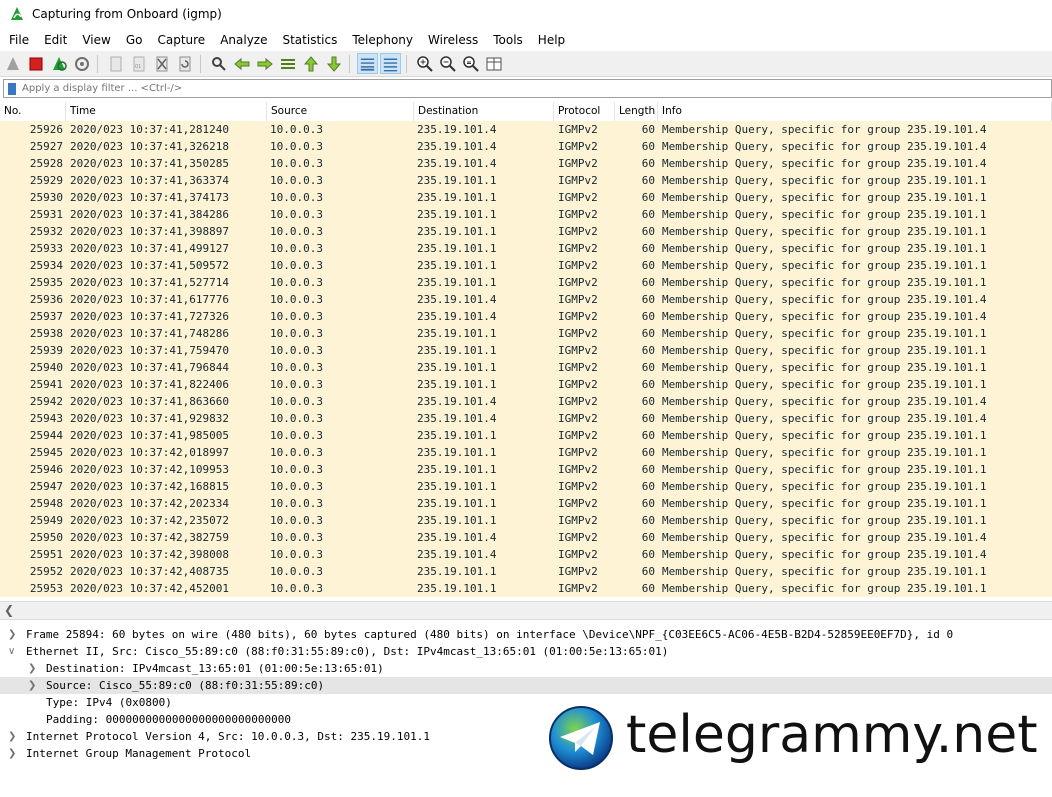 The image size is (1052, 797). Describe the element at coordinates (493, 63) in the screenshot. I see `resize-columns-icon` at that location.